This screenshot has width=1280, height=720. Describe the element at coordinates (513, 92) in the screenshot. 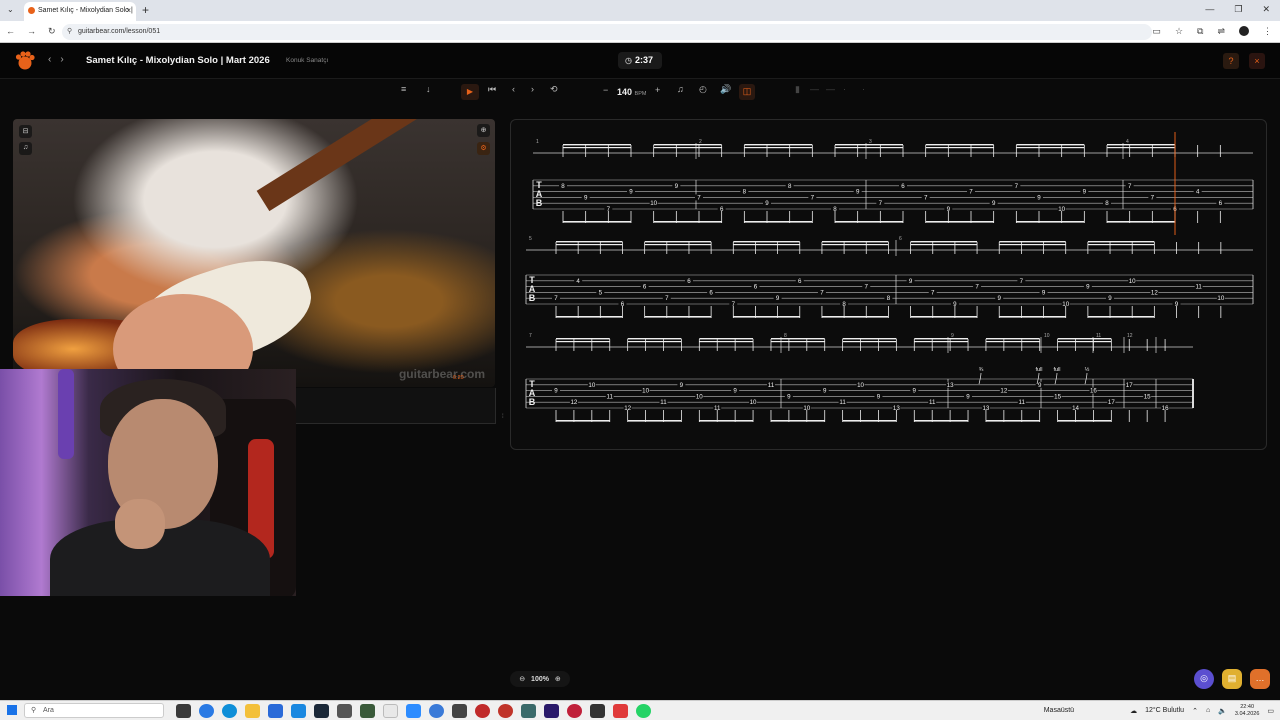

I see `previous-bar-icon: ‹` at that location.